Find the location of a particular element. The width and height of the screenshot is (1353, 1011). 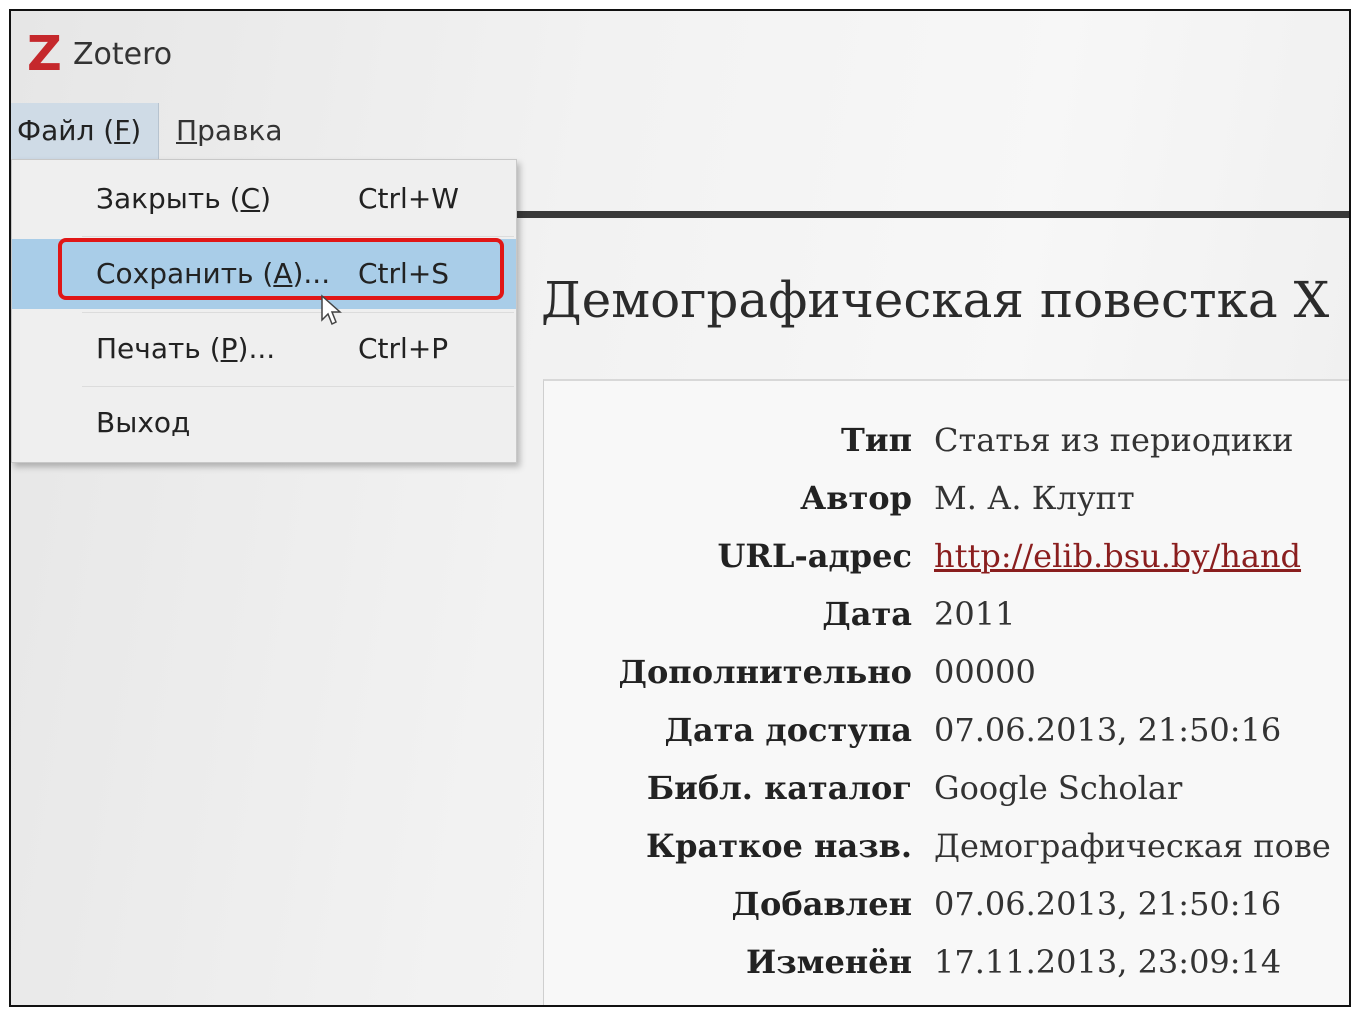

menu-bar: Файл (F) Правка is located at coordinates (680, 131).